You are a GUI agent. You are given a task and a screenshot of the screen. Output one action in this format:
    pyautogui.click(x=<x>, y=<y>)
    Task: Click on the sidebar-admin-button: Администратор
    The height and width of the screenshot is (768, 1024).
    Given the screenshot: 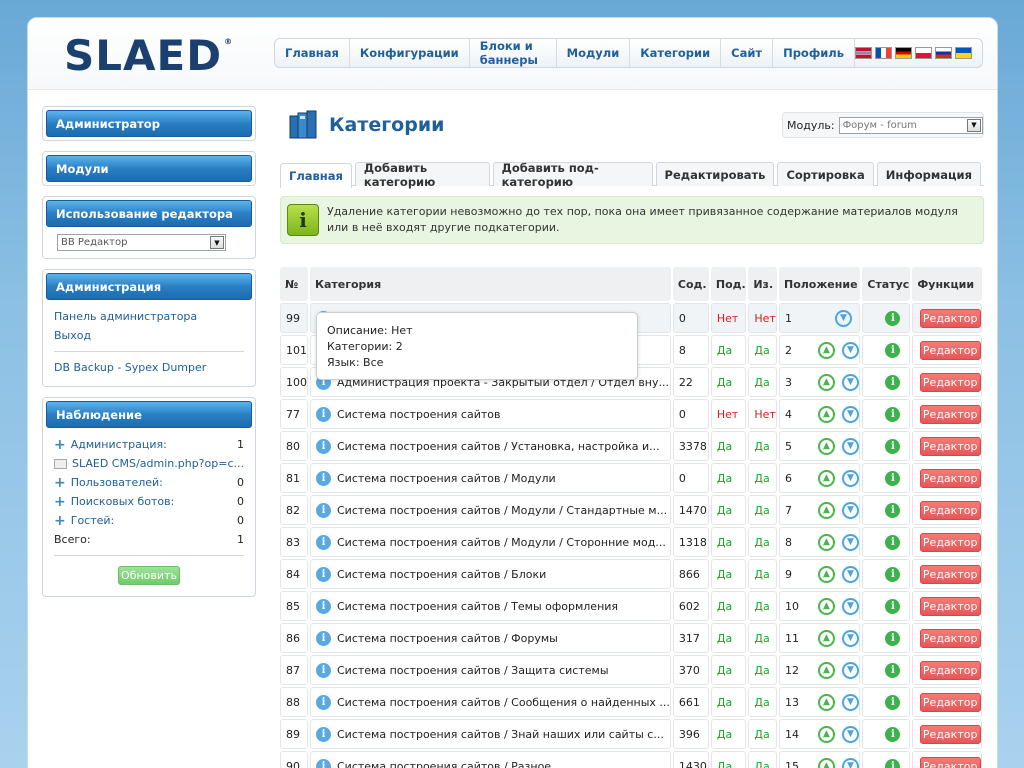 What is the action you would take?
    pyautogui.click(x=149, y=123)
    